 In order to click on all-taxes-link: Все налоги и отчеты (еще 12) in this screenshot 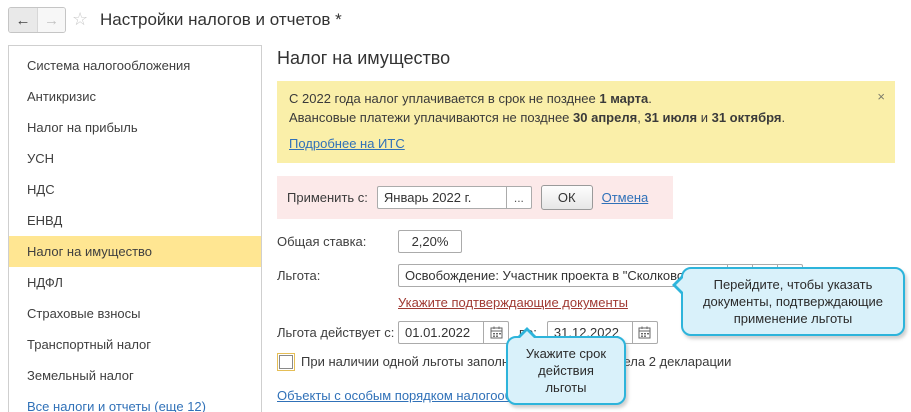, I will do `click(116, 405)`.